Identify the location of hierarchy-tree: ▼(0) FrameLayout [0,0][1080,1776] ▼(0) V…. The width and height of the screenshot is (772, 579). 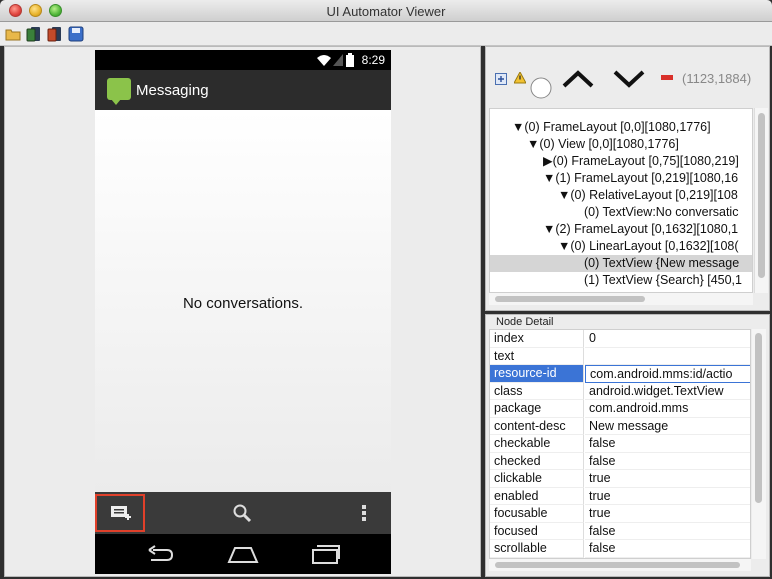
(621, 200).